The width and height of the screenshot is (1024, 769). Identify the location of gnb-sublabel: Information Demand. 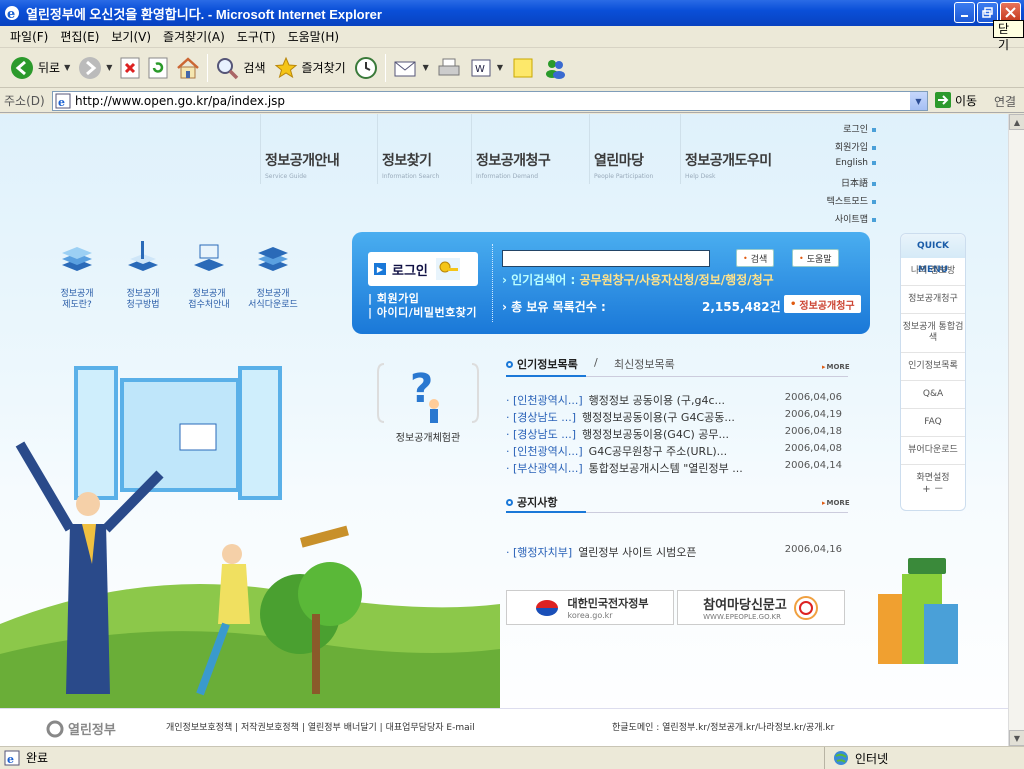
(507, 176).